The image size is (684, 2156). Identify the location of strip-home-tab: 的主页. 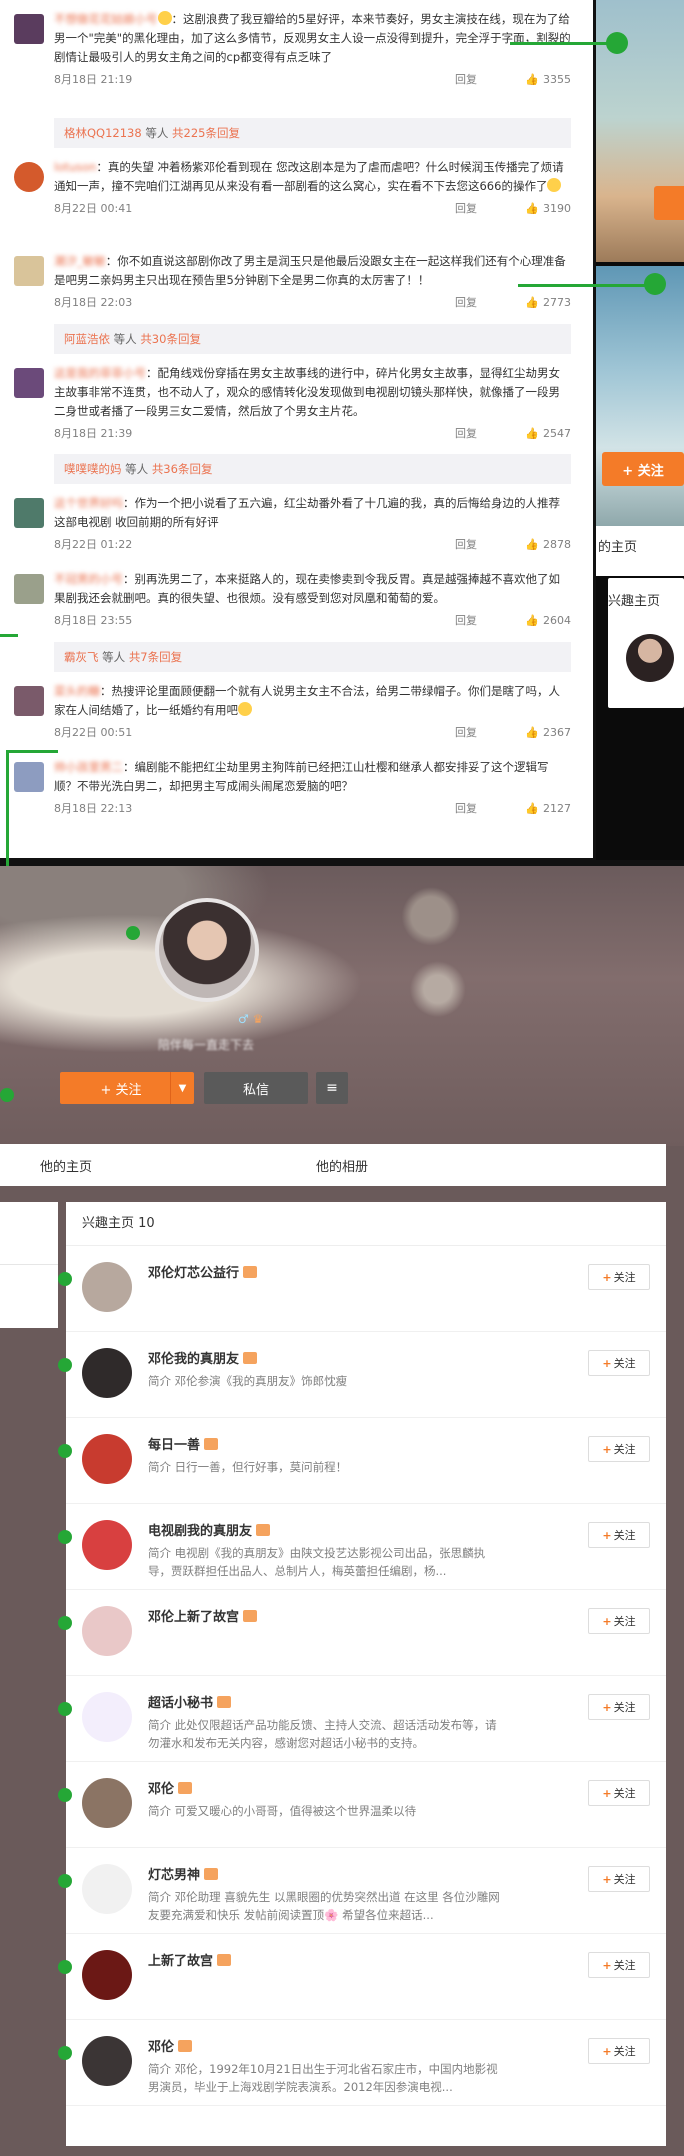
(617, 545).